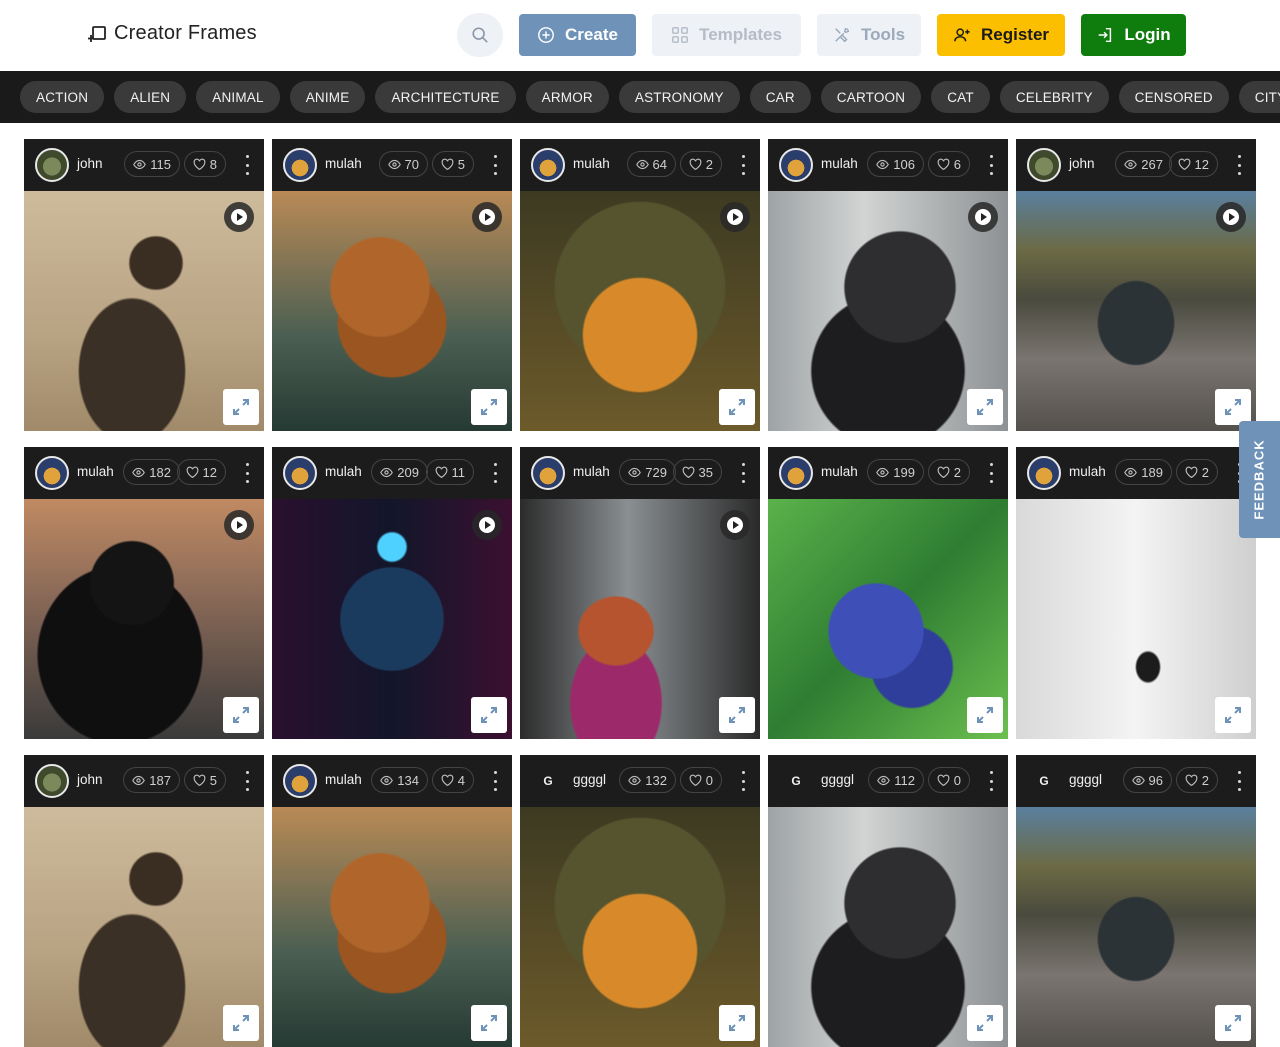  What do you see at coordinates (392, 285) in the screenshot?
I see `media-card: mulah 70 5` at bounding box center [392, 285].